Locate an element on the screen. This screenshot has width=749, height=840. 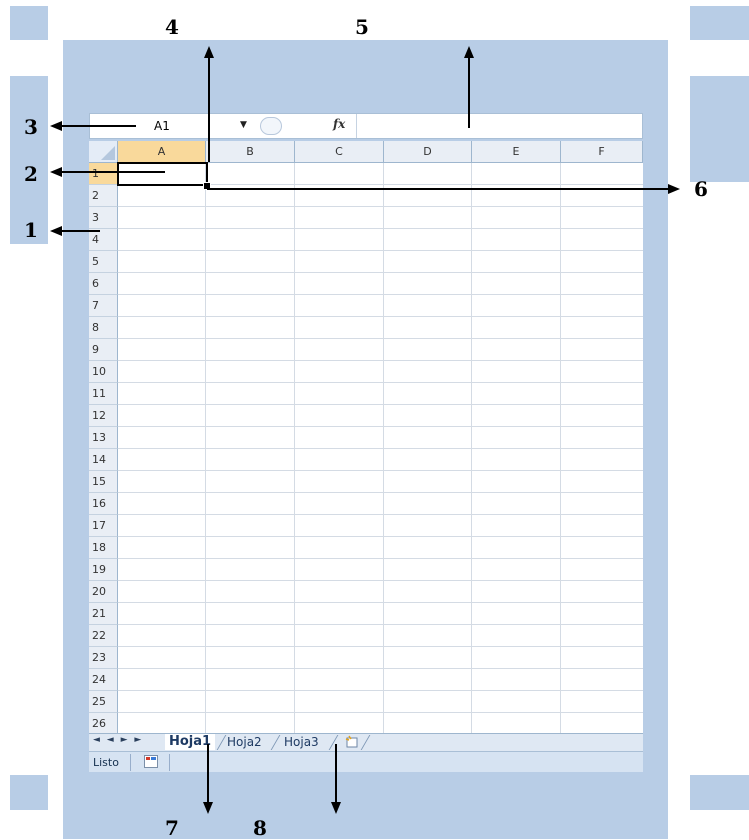
row-header-26: 26 is located at coordinates (103, 723).